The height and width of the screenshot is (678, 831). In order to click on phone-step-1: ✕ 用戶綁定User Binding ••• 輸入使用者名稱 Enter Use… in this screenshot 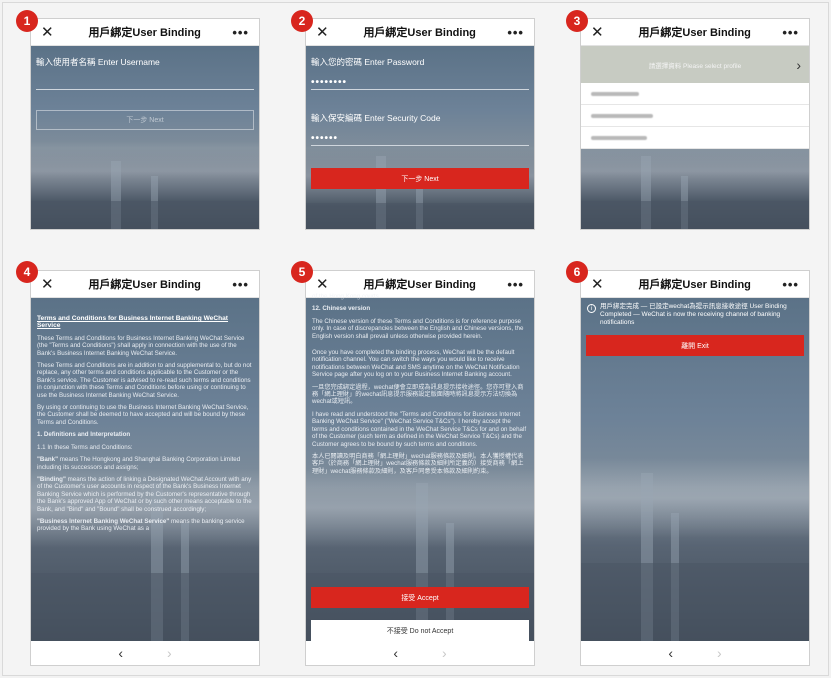, I will do `click(145, 124)`.